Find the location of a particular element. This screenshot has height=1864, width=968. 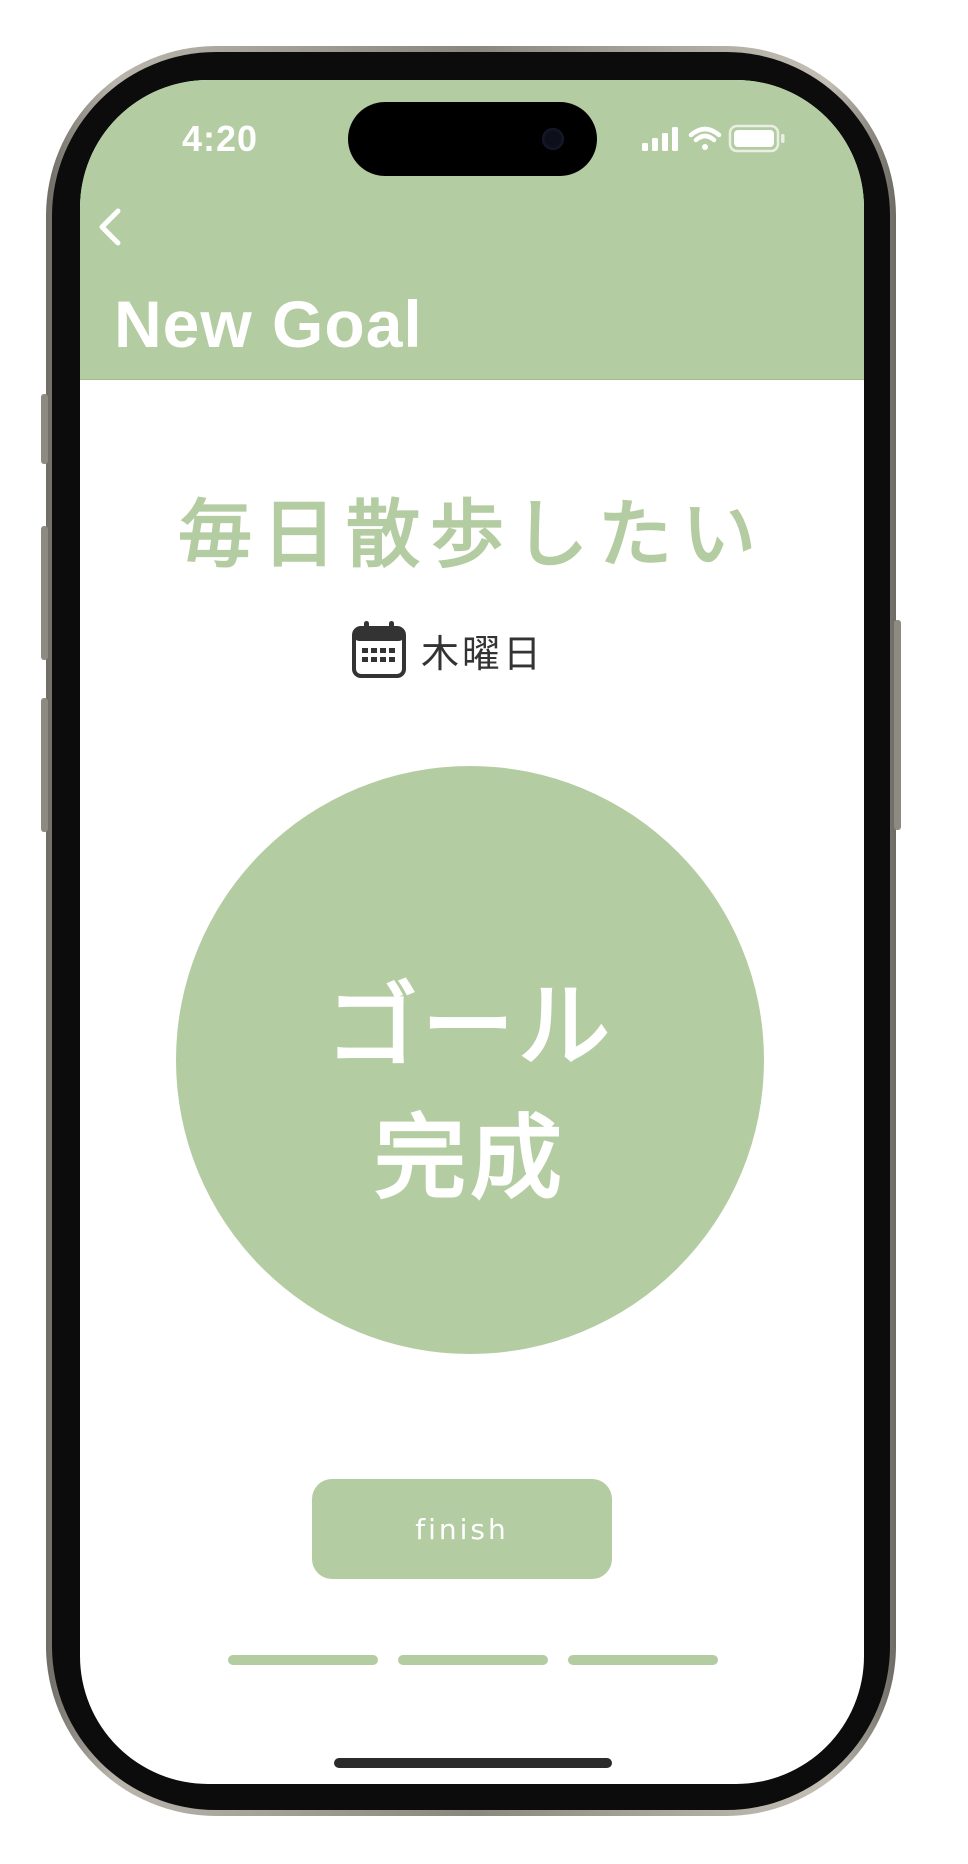

calendar-icon is located at coordinates (379, 649).